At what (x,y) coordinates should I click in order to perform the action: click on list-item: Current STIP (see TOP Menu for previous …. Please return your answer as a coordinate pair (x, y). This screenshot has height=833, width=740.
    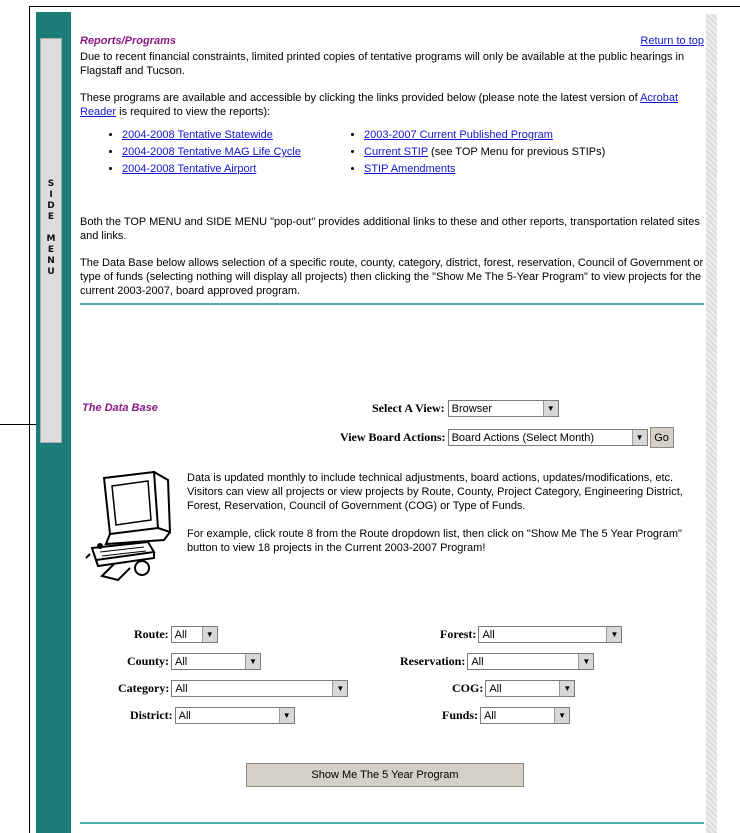
    Looking at the image, I should click on (484, 152).